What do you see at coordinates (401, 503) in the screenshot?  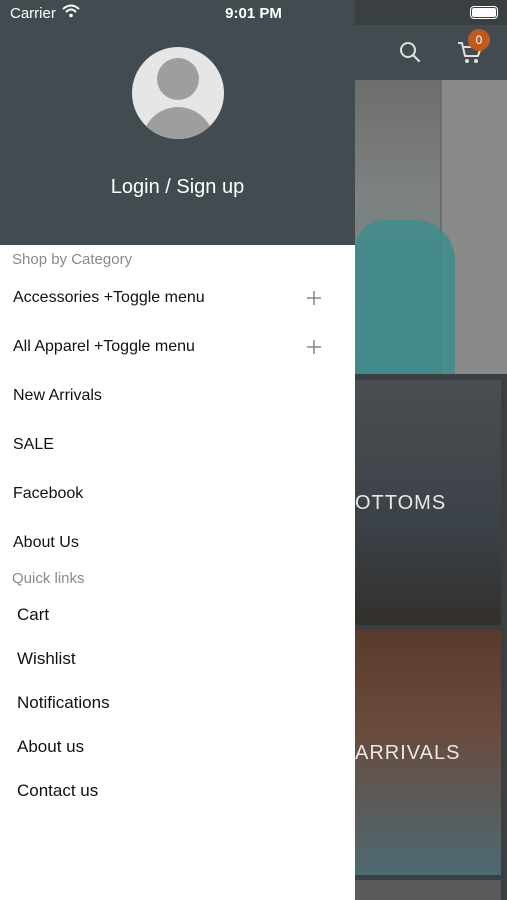 I see `tile-label: OTTOMS` at bounding box center [401, 503].